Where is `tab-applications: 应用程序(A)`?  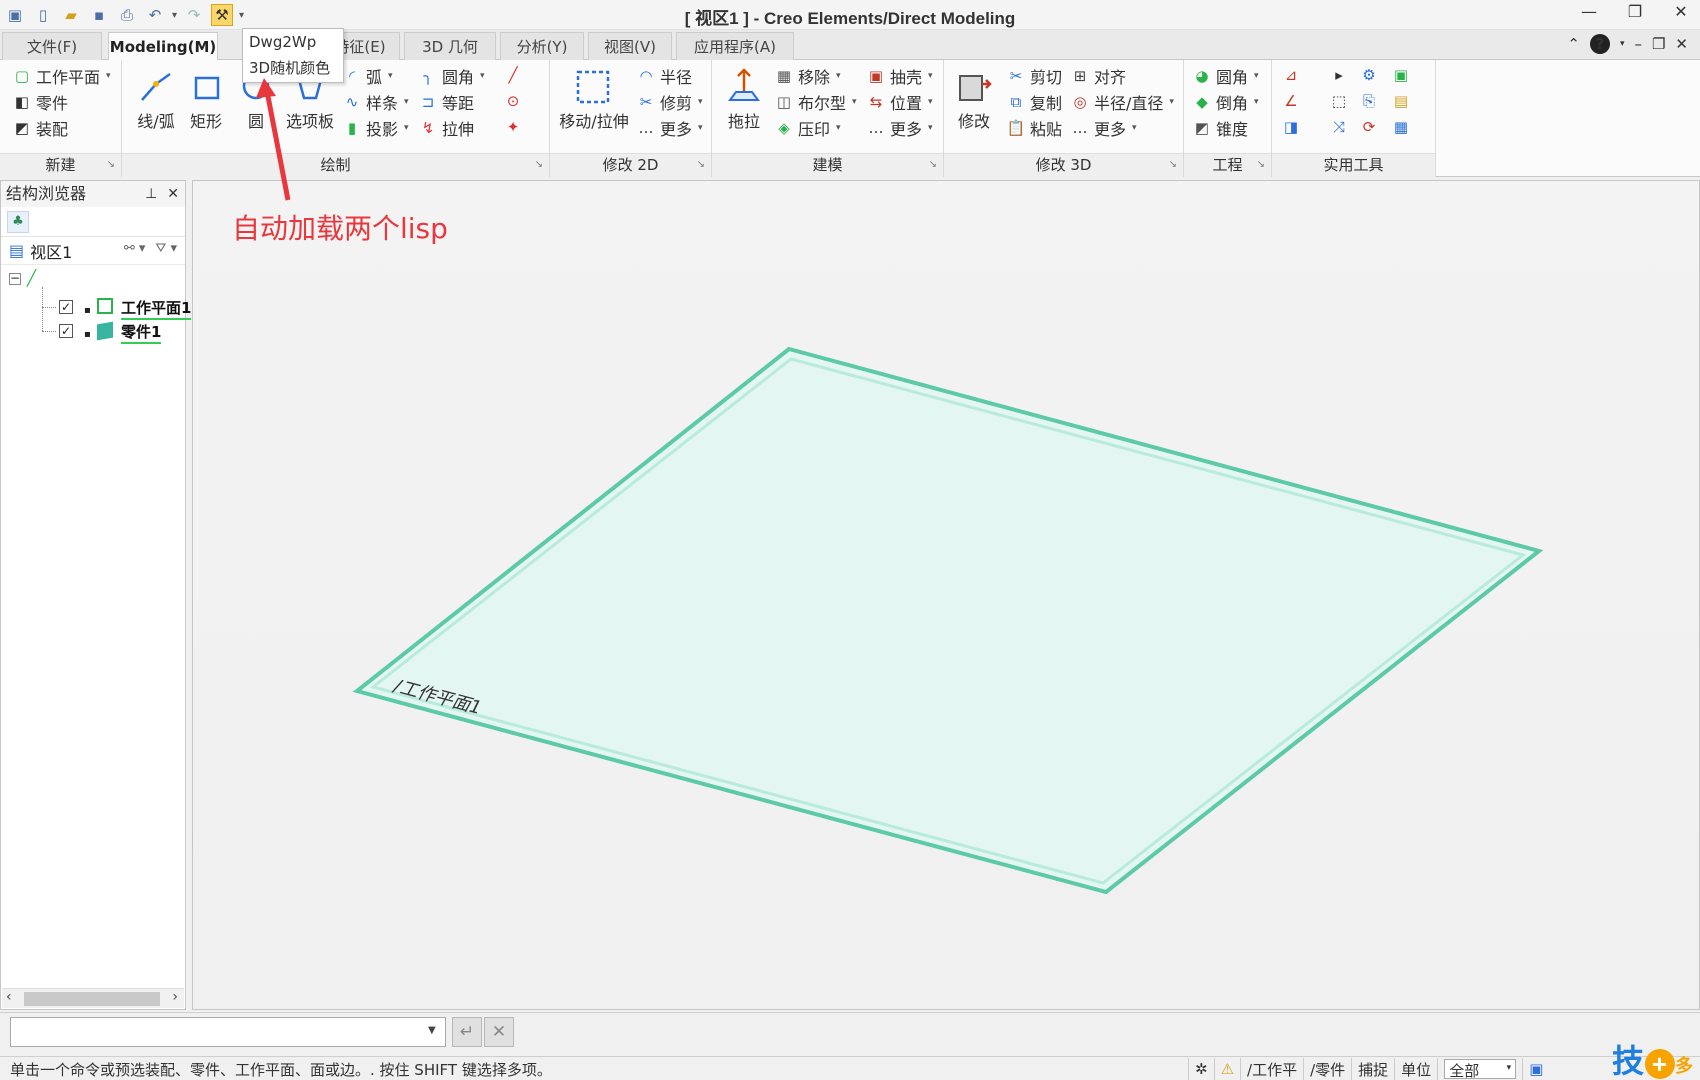
tab-applications: 应用程序(A) is located at coordinates (735, 46).